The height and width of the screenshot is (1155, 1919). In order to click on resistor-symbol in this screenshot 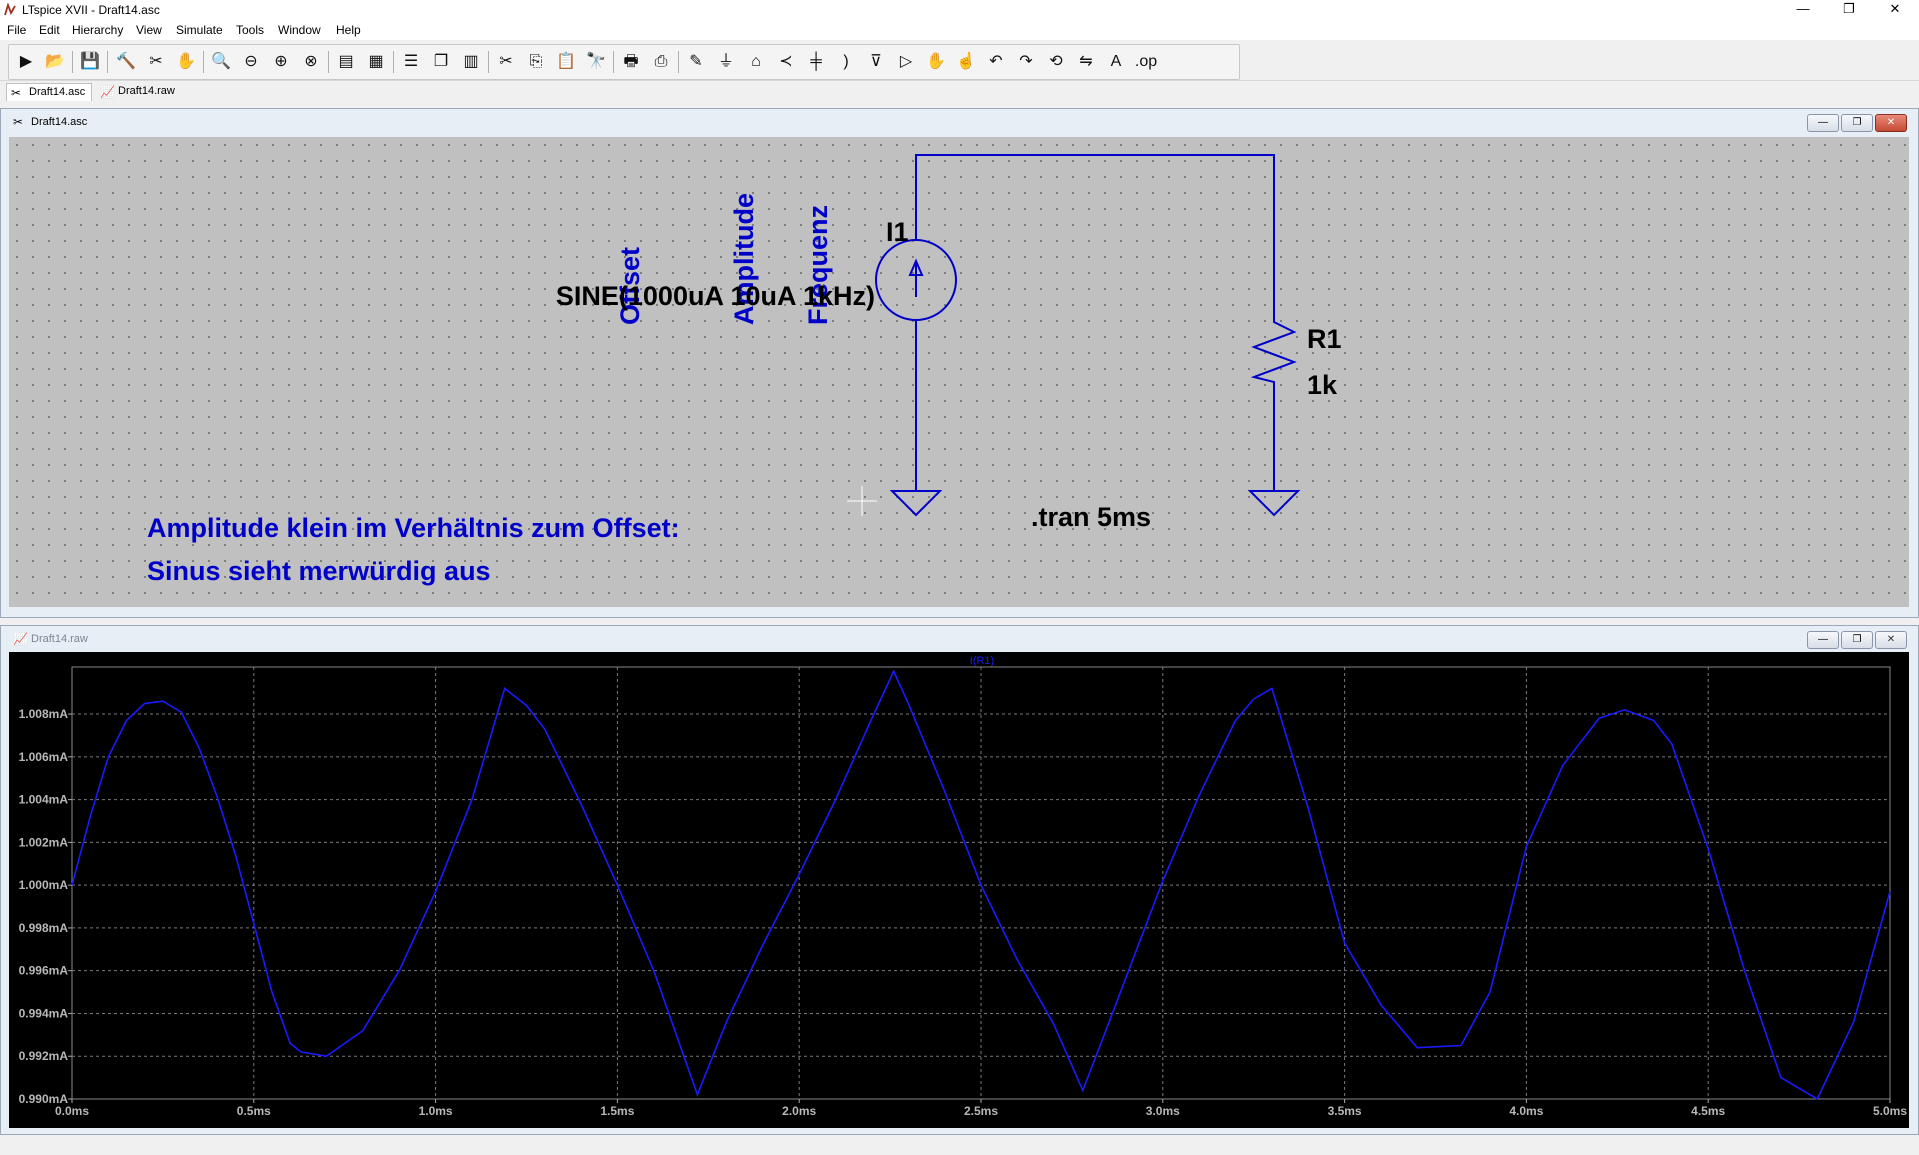, I will do `click(1273, 352)`.